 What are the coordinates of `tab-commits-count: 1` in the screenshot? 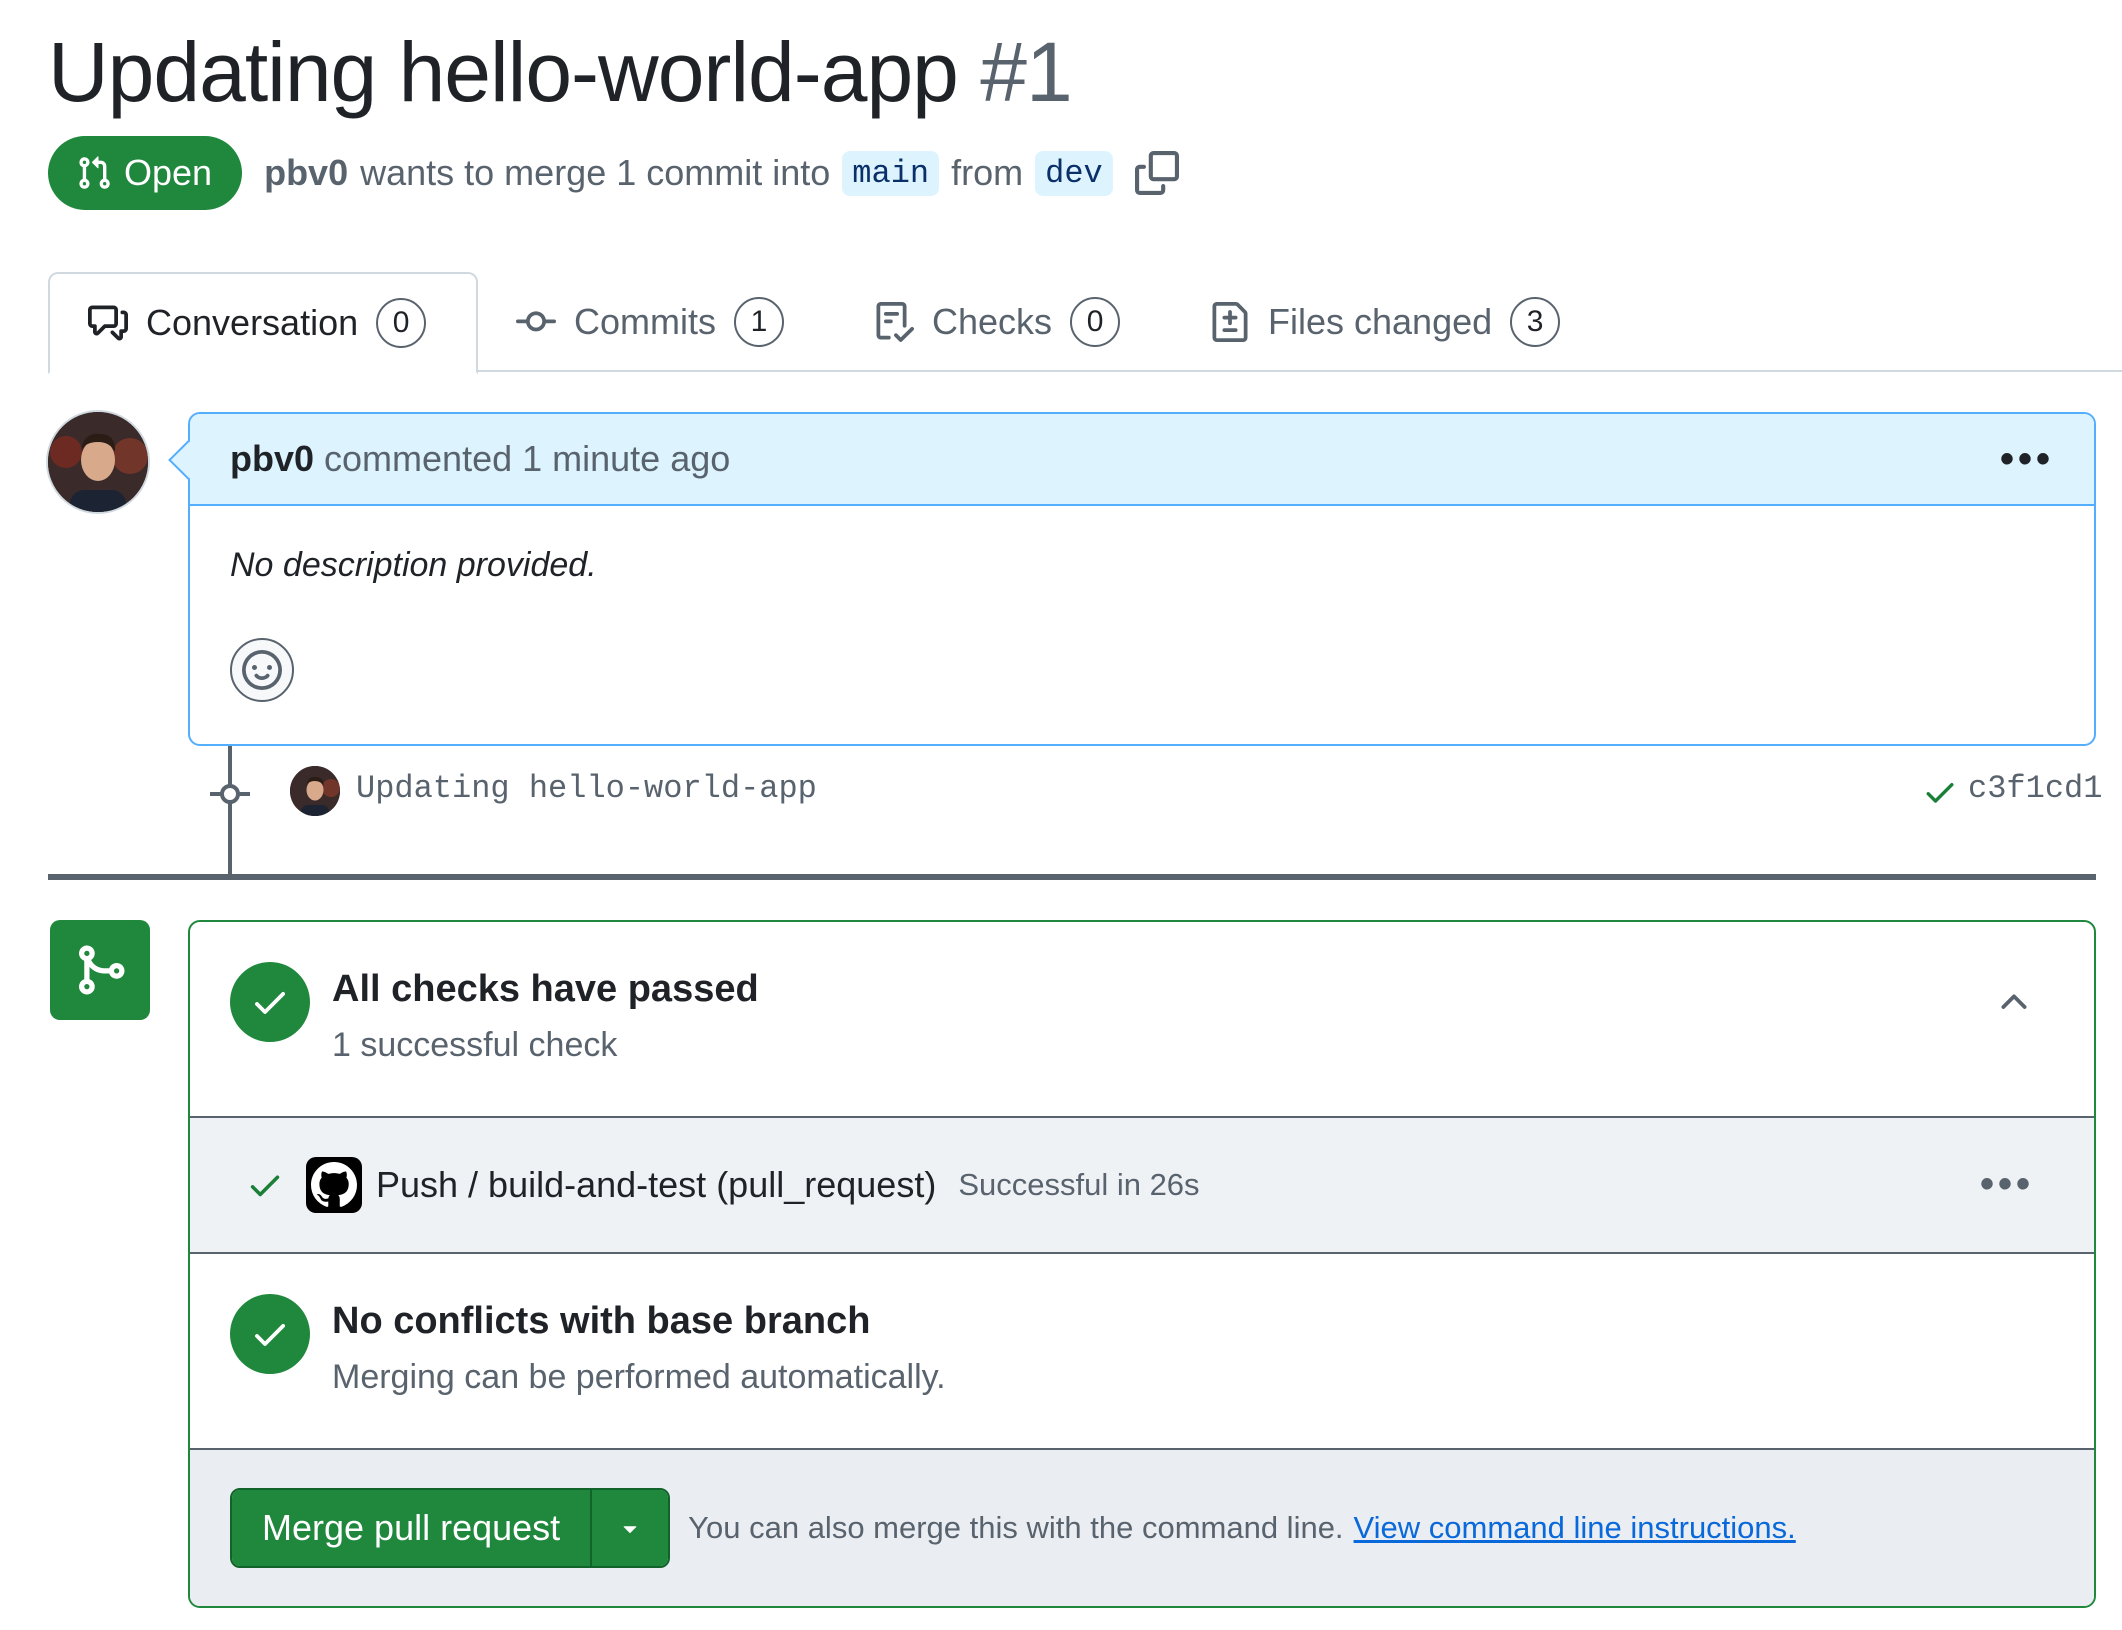 It's located at (759, 322).